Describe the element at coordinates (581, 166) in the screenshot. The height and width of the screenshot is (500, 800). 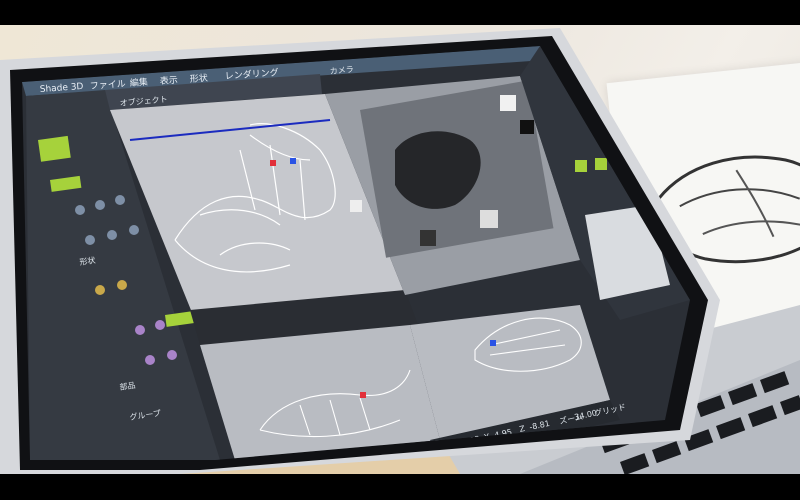
I see `property-checkbox` at that location.